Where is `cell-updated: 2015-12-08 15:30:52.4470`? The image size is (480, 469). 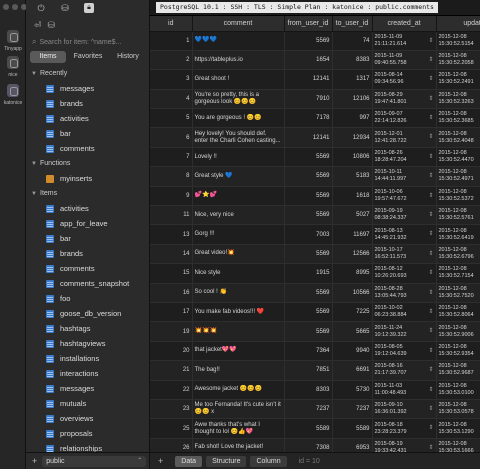 cell-updated: 2015-12-08 15:30:52.4470 is located at coordinates (458, 157).